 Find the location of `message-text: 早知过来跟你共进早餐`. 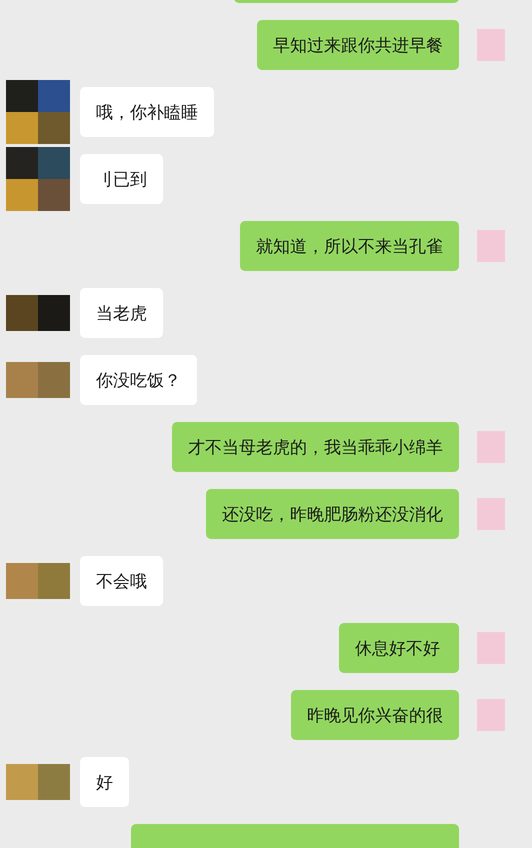

message-text: 早知过来跟你共进早餐 is located at coordinates (358, 45).